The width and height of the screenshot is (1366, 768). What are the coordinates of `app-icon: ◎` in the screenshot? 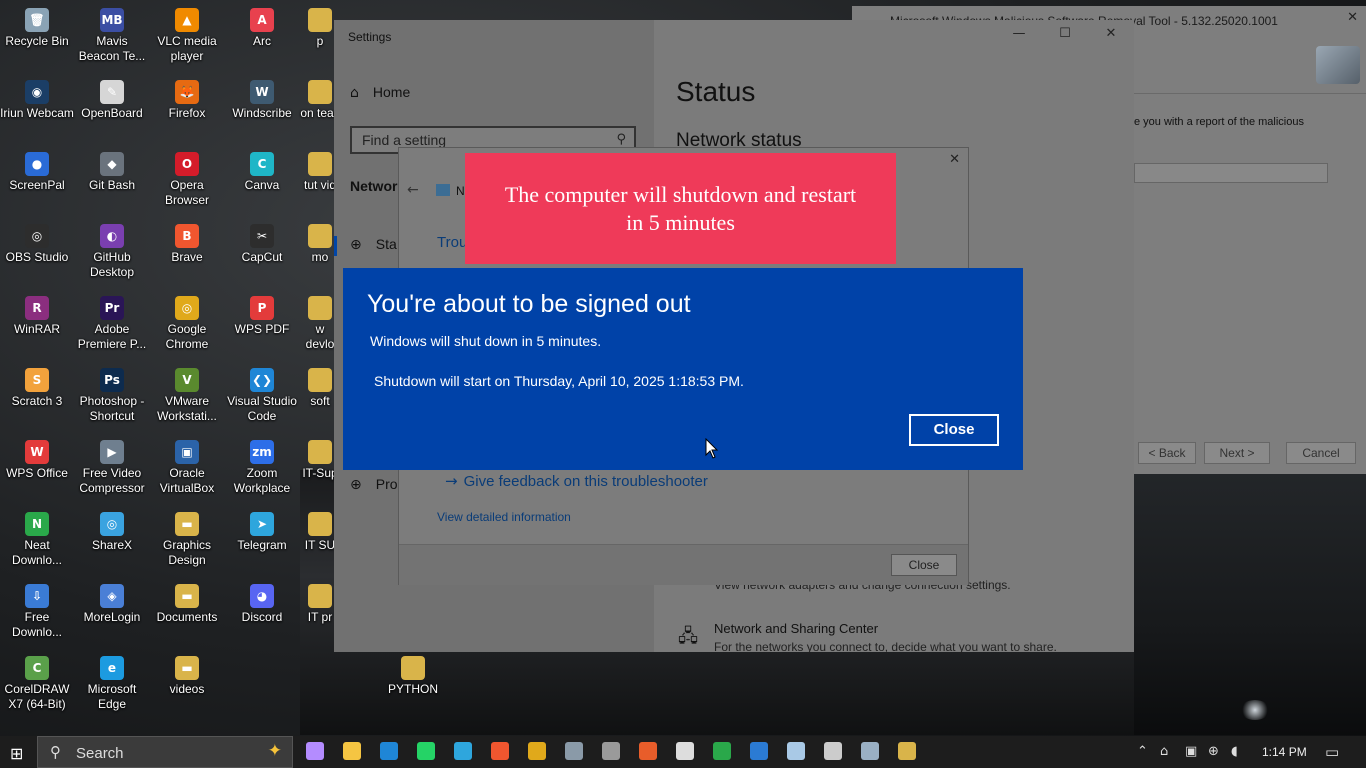 It's located at (112, 524).